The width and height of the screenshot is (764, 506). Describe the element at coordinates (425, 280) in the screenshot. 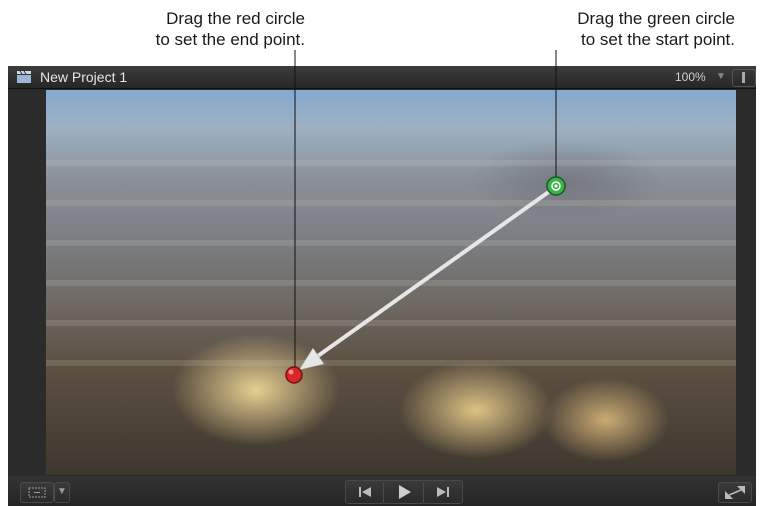

I see `direction-arrow` at that location.